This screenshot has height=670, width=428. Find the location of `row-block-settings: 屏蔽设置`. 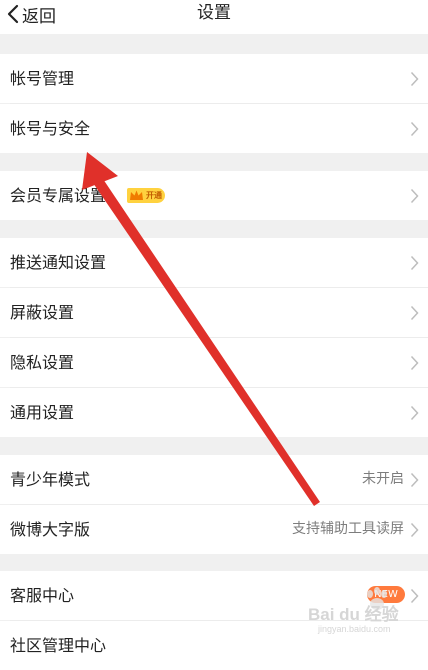

row-block-settings: 屏蔽设置 is located at coordinates (214, 312).